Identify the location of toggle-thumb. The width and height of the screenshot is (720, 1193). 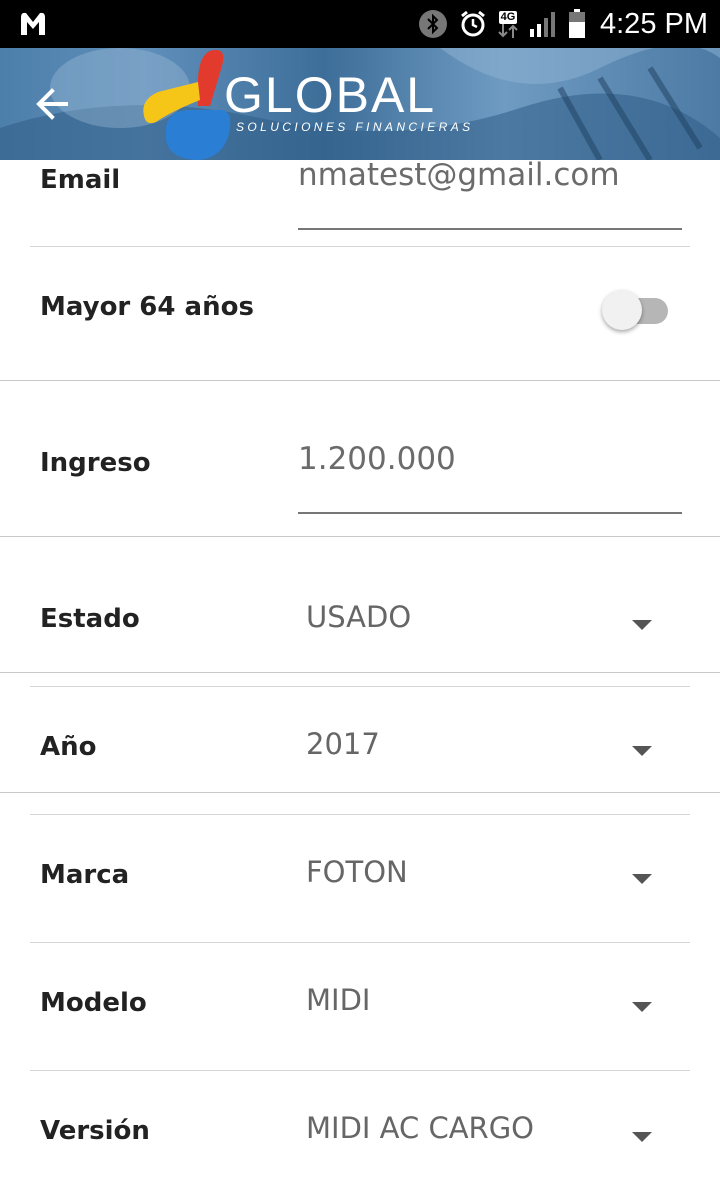
(622, 310).